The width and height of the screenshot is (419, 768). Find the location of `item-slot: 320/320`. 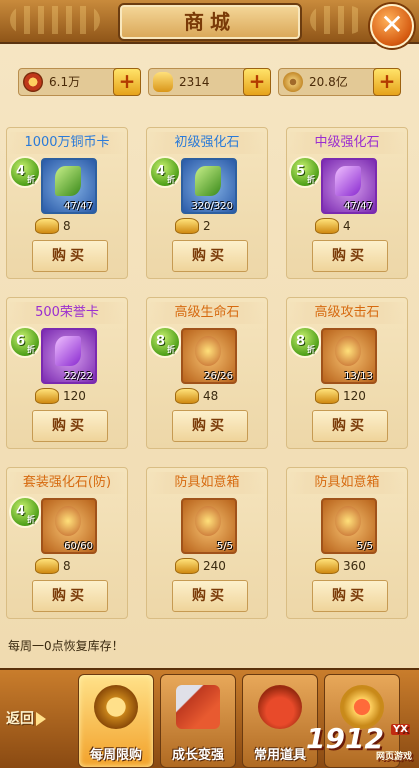

item-slot: 320/320 is located at coordinates (209, 186).